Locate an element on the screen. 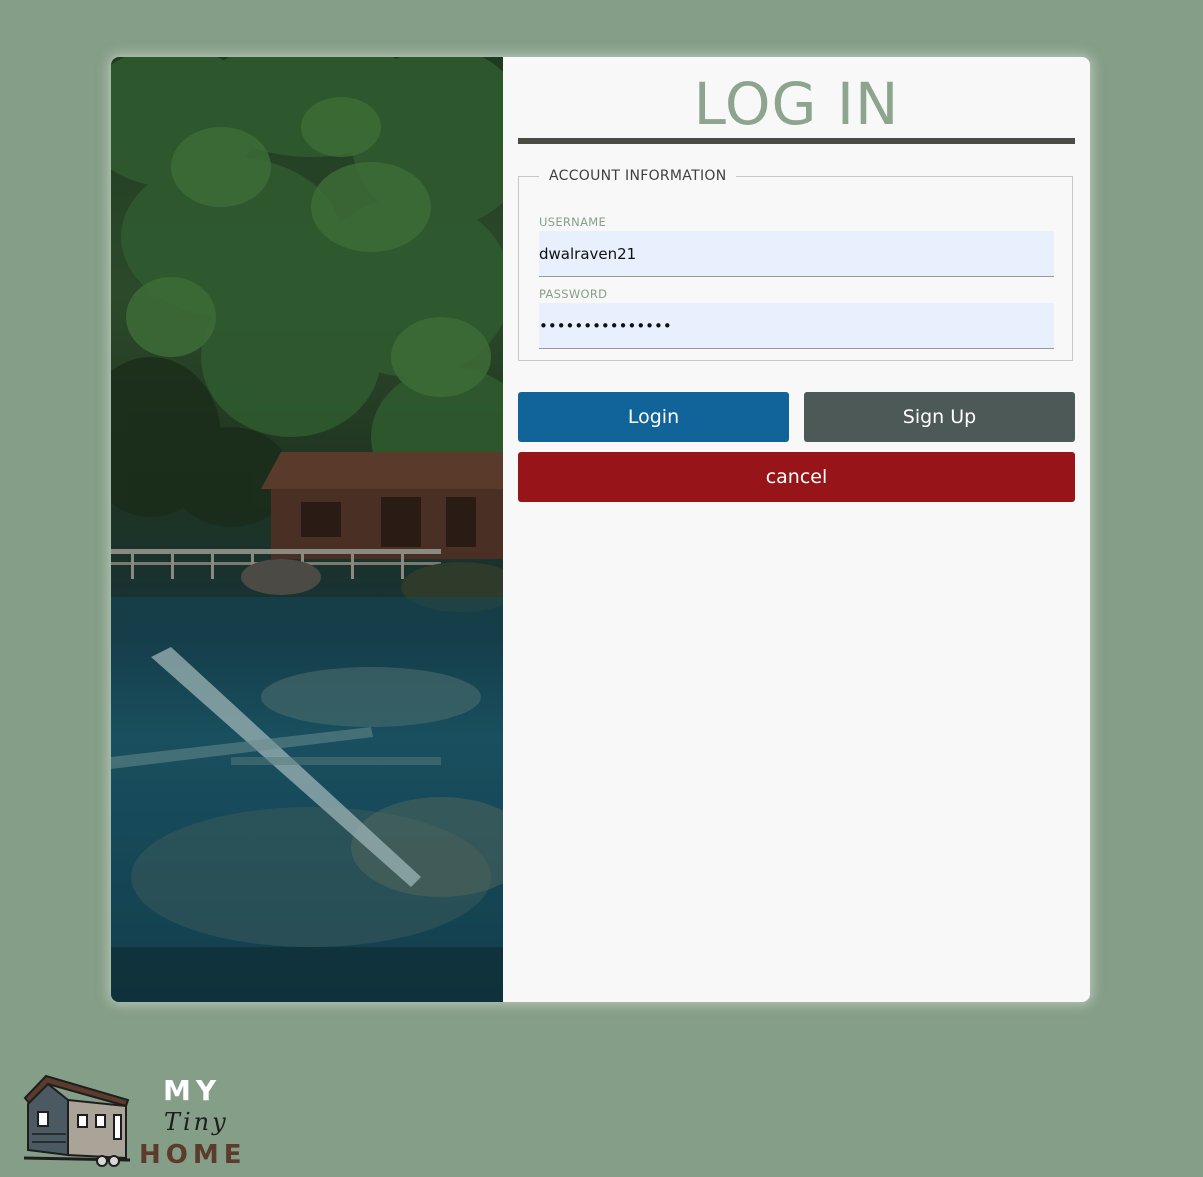 The height and width of the screenshot is (1177, 1203). username-input is located at coordinates (796, 254).